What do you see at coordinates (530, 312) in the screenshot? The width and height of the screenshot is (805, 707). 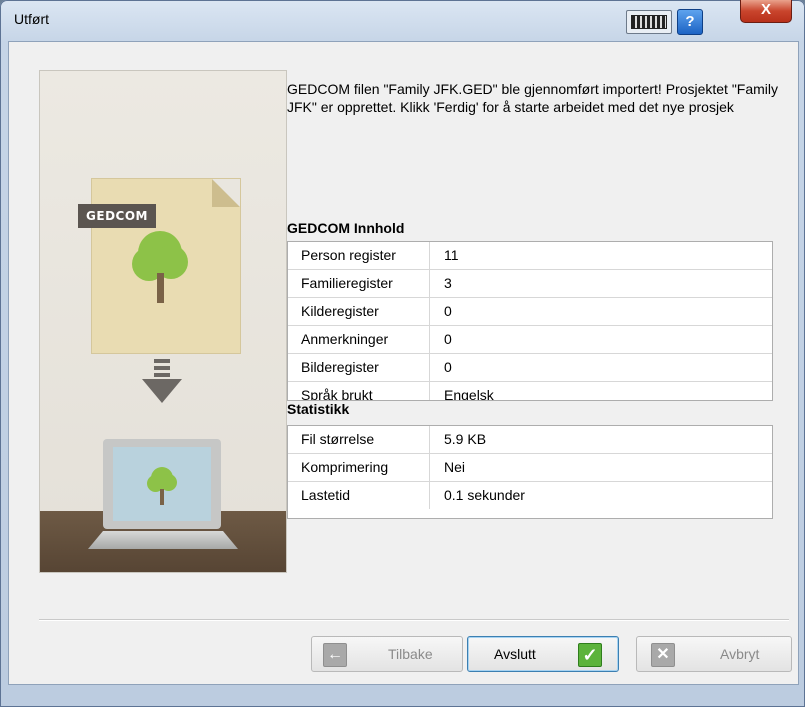 I see `table-row: Kilderegister 0` at bounding box center [530, 312].